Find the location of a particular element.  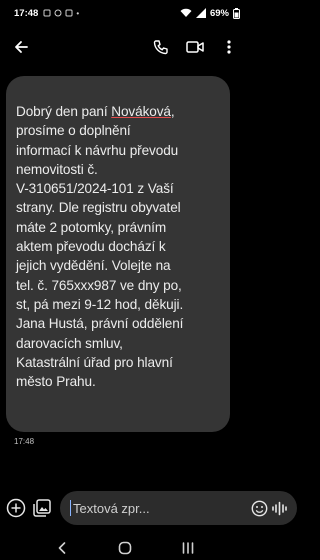

message-input is located at coordinates (161, 508).